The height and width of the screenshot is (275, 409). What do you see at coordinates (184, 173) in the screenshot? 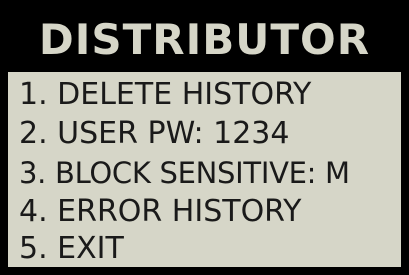
I see `menu-item-block-sensitive: 3. BLOCK SENSITIVE: M` at bounding box center [184, 173].